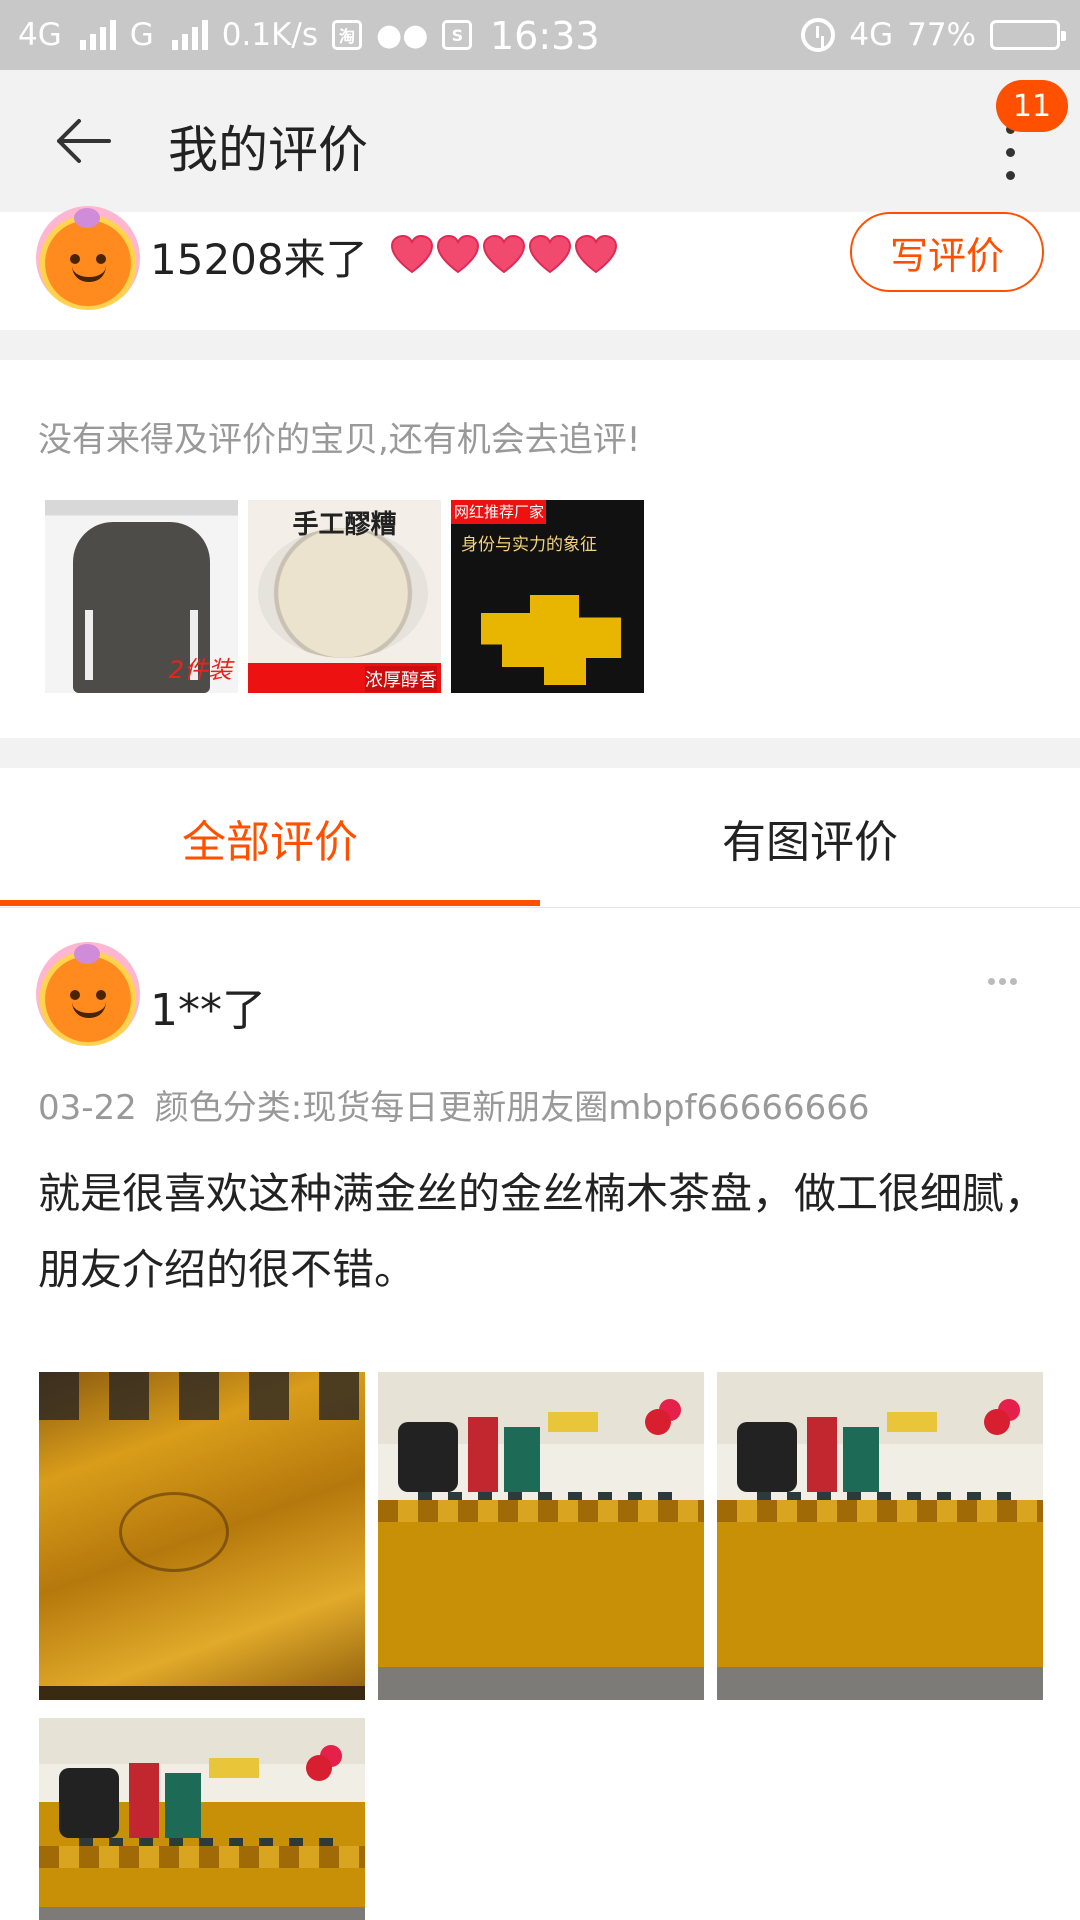 This screenshot has width=1080, height=1920. Describe the element at coordinates (818, 35) in the screenshot. I see `alarm-icon` at that location.